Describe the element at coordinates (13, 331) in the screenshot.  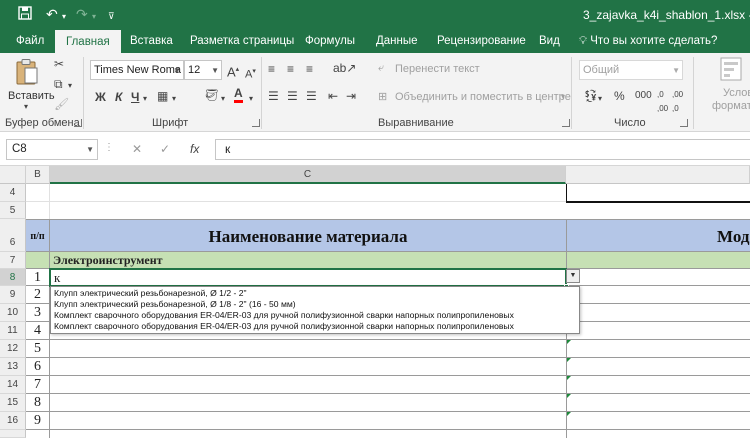
I see `row-header: 11` at that location.